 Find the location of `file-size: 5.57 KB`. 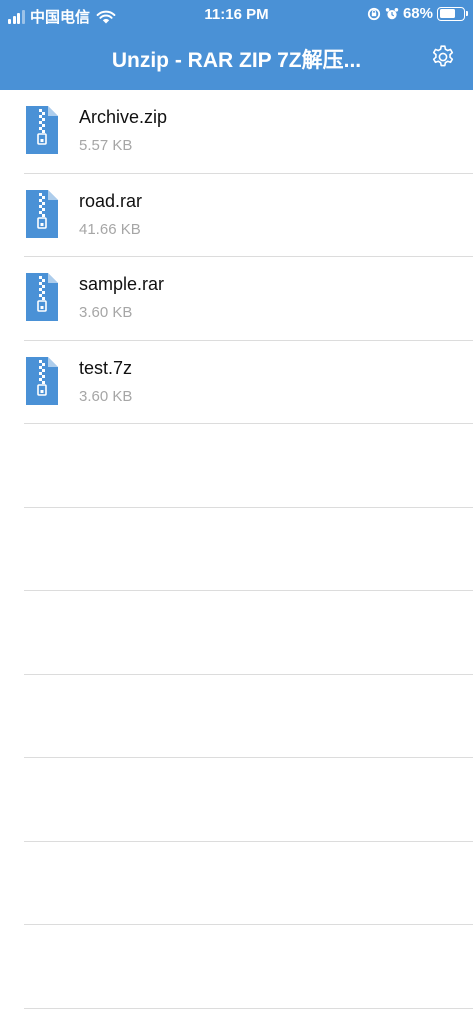

file-size: 5.57 KB is located at coordinates (106, 145).